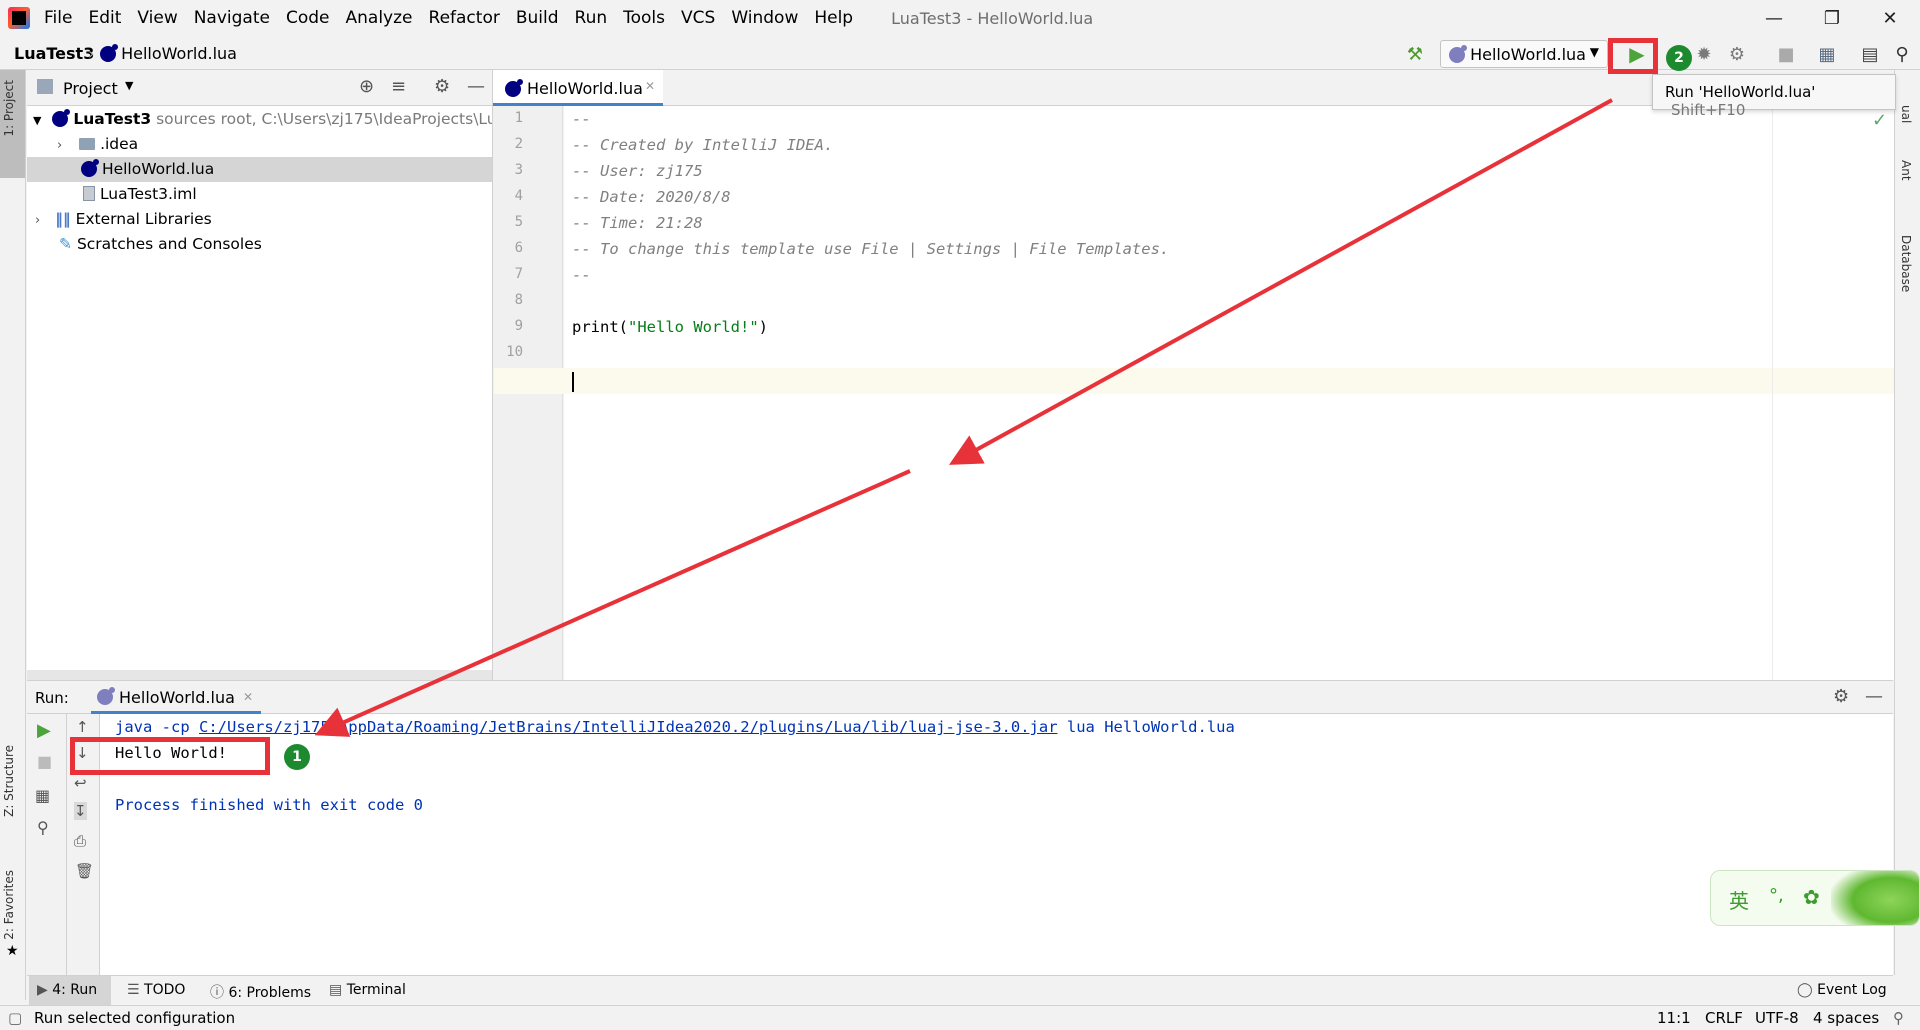 This screenshot has width=1920, height=1030. I want to click on arrow-to-run-icon, so click(1280, 281).